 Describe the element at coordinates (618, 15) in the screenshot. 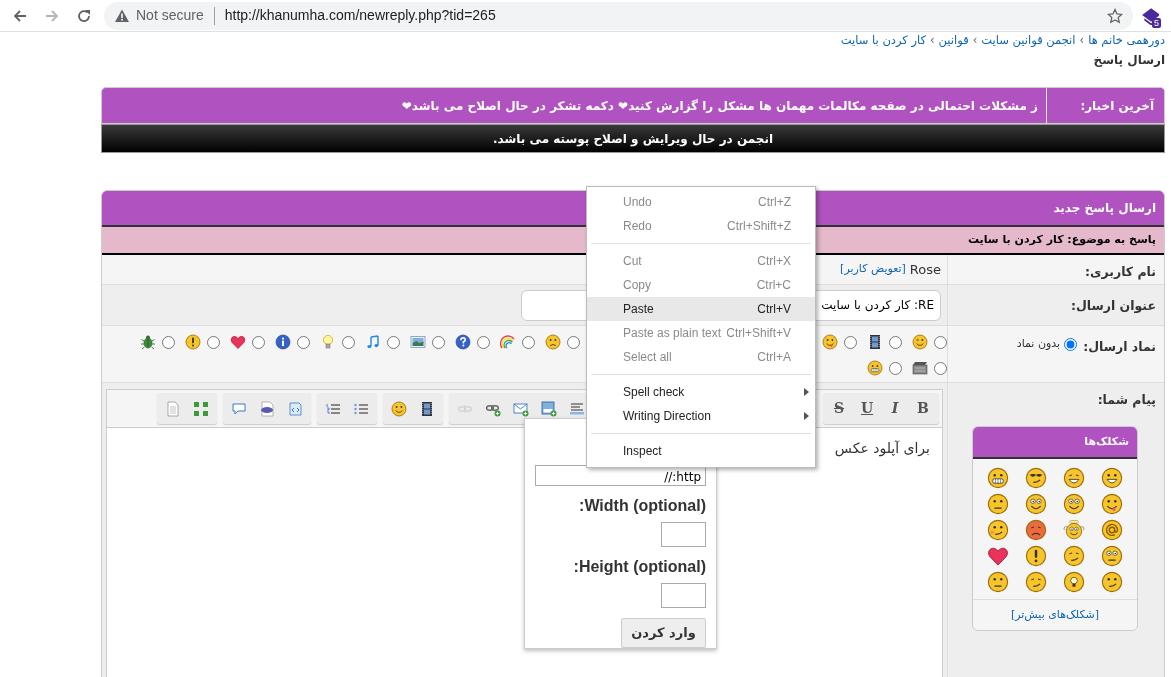

I see `address-bar: Not secure http://khanumha.com/newreply.php?tid=265` at that location.